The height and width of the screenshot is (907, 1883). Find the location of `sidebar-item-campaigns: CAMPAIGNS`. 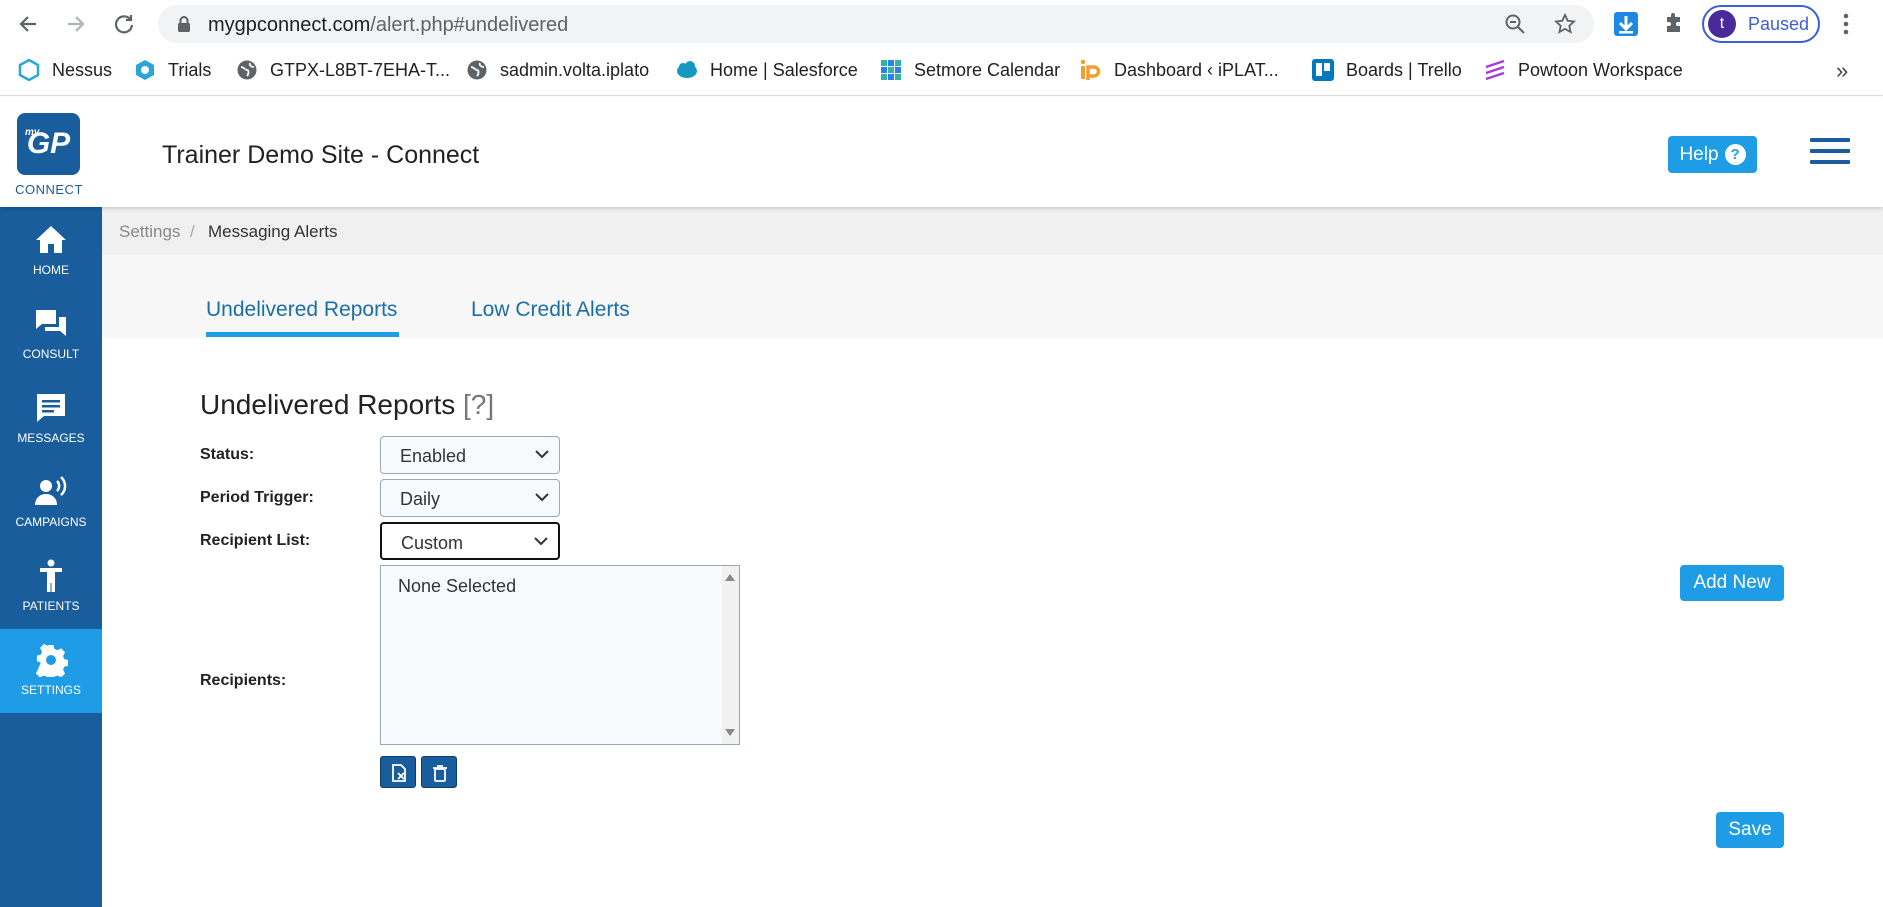

sidebar-item-campaigns: CAMPAIGNS is located at coordinates (51, 503).